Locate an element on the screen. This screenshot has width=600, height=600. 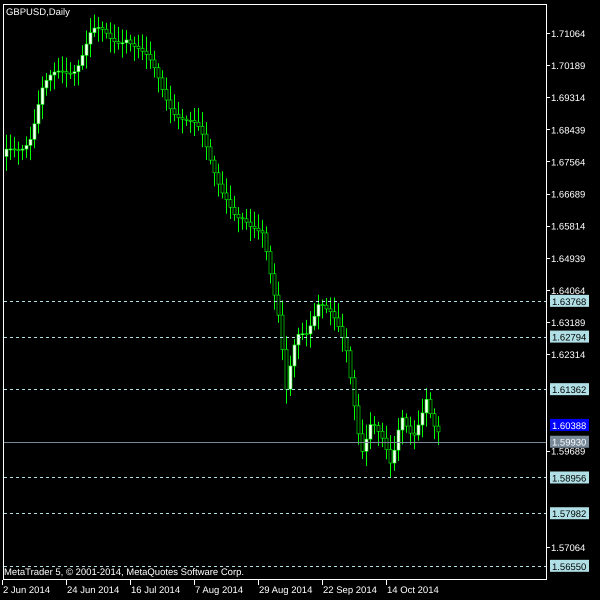
price-axis-label: 1.65814 is located at coordinates (568, 227).